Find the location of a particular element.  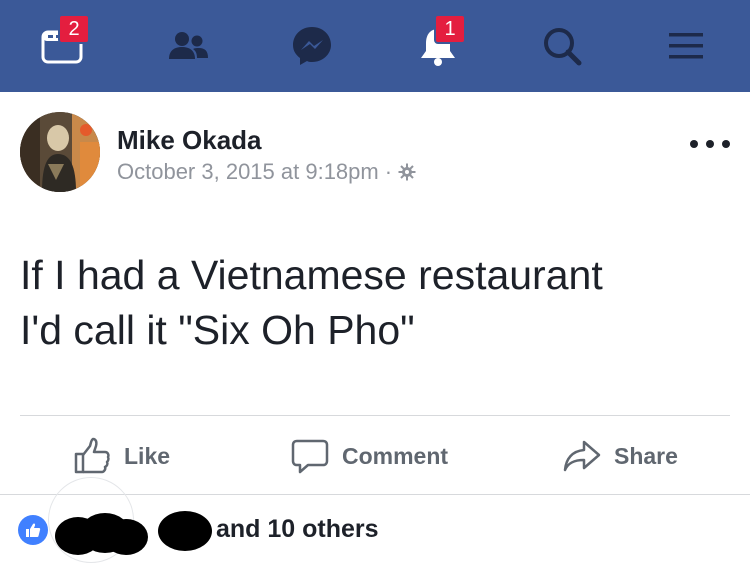

search-button is located at coordinates (562, 46).